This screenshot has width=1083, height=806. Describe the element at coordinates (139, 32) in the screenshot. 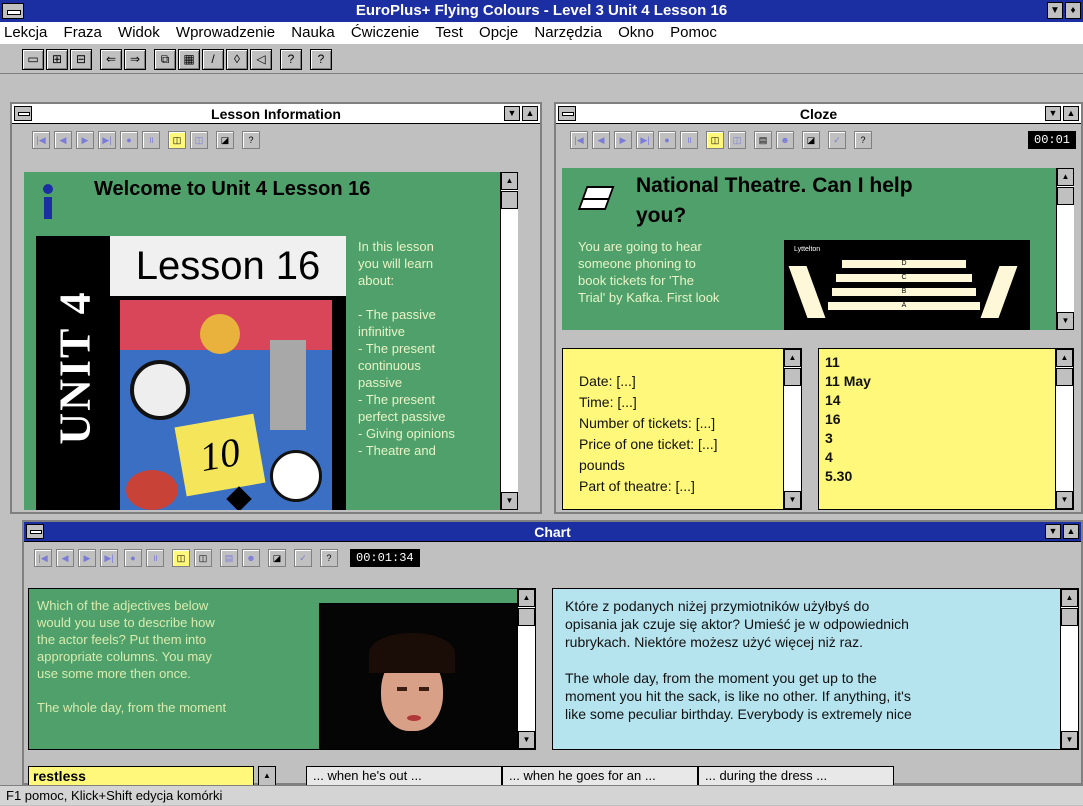

I see `menu-widok: Widok` at that location.